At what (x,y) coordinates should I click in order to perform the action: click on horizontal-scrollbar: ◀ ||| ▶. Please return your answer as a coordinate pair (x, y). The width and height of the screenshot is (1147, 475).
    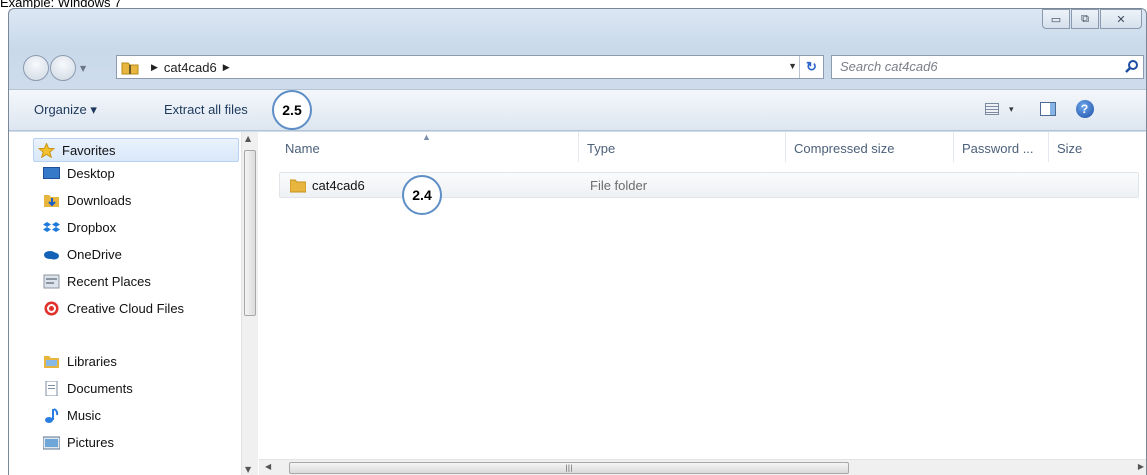
    Looking at the image, I should click on (702, 467).